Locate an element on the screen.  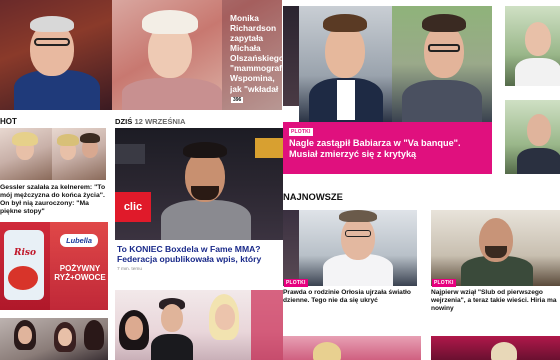
ad-lubella-logo: Lubella is located at coordinates (79, 240).